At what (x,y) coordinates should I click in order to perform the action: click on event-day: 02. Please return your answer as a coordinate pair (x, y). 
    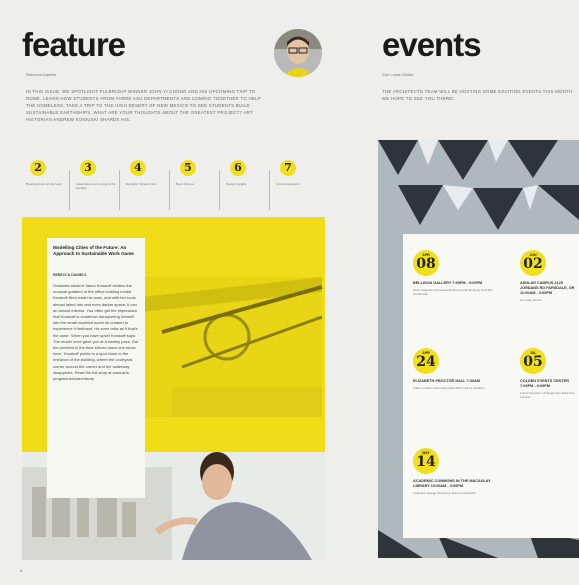
    Looking at the image, I should click on (533, 264).